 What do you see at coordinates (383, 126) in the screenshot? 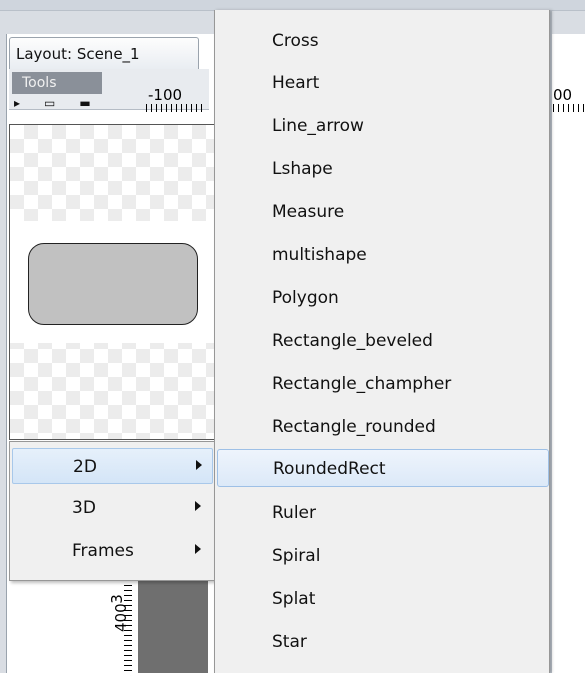
I see `menu-item-line-arrow: Line_arrow` at bounding box center [383, 126].